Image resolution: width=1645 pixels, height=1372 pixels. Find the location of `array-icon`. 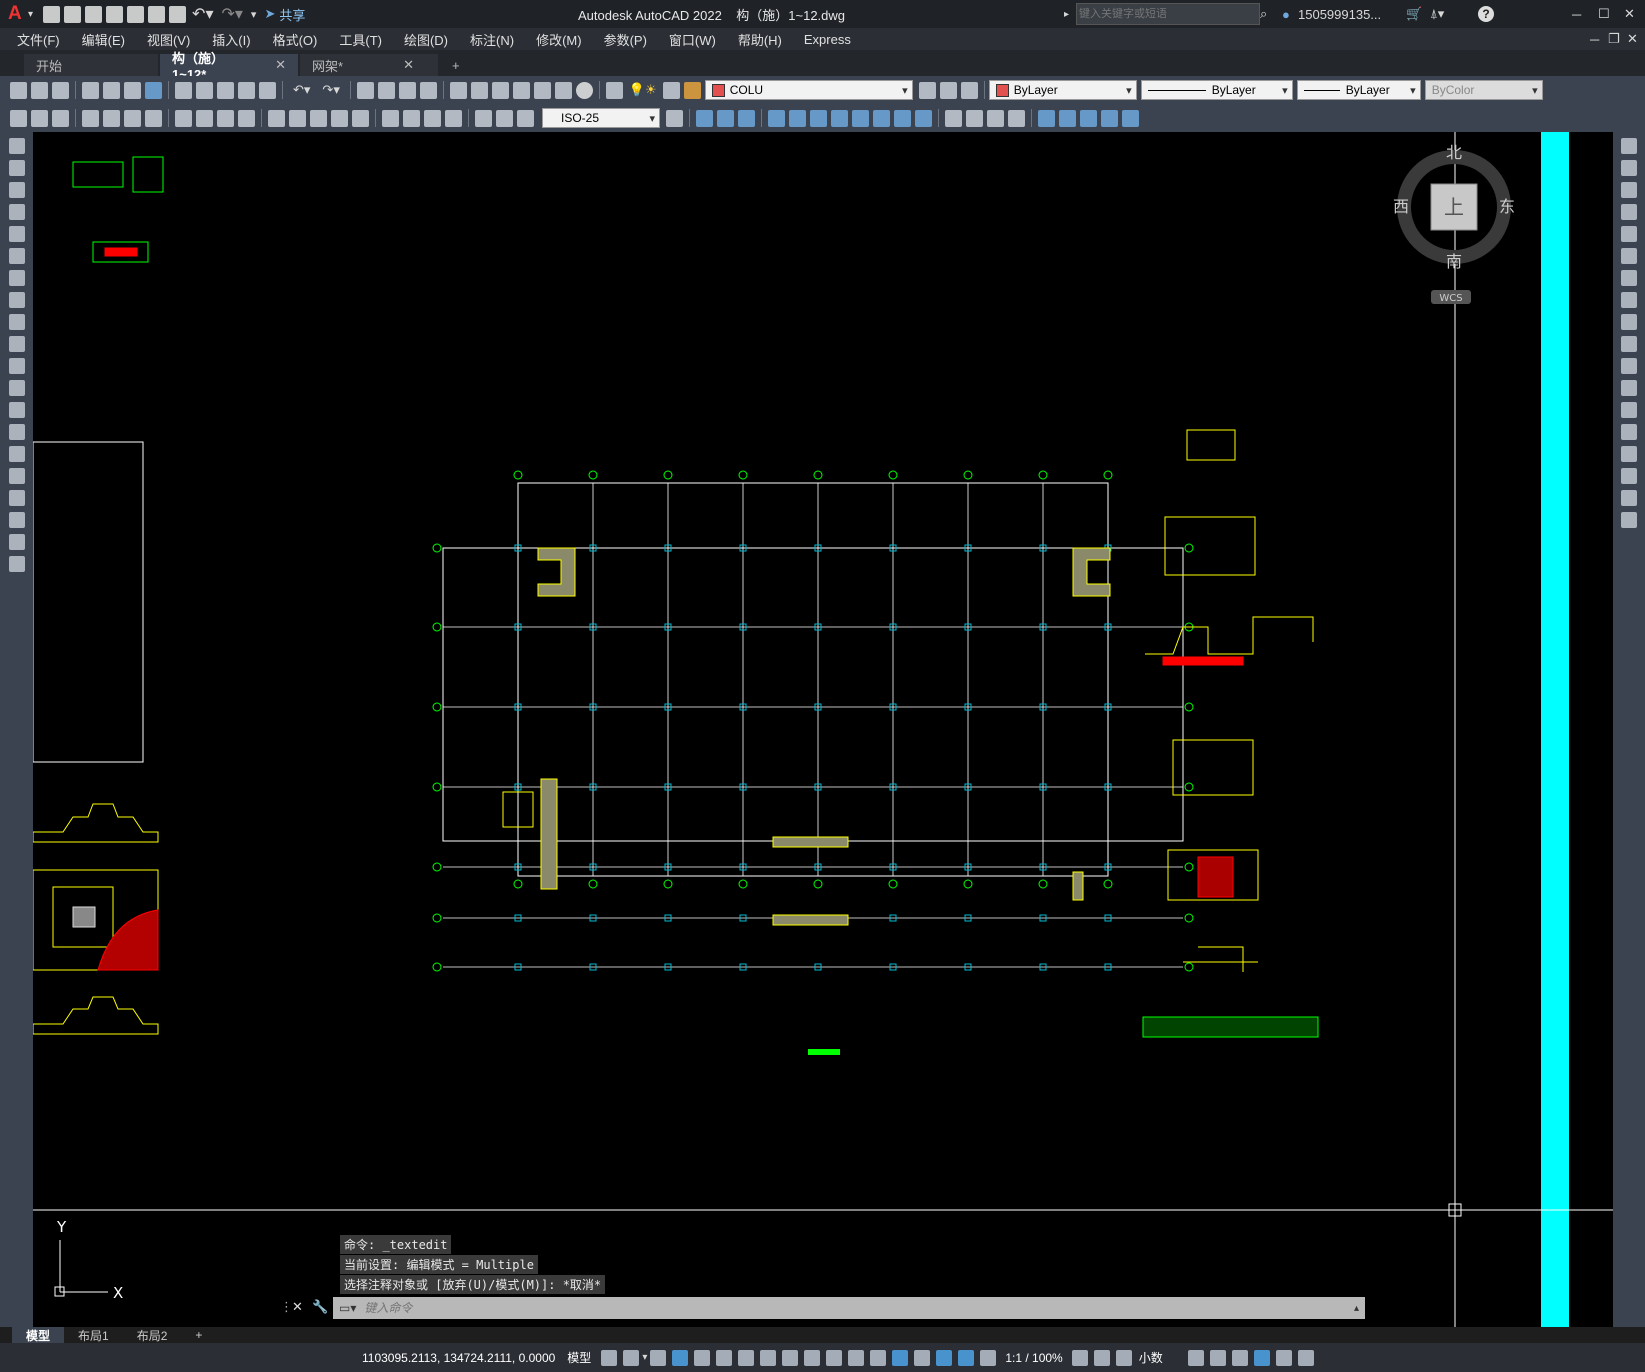

array-icon is located at coordinates (1629, 234).